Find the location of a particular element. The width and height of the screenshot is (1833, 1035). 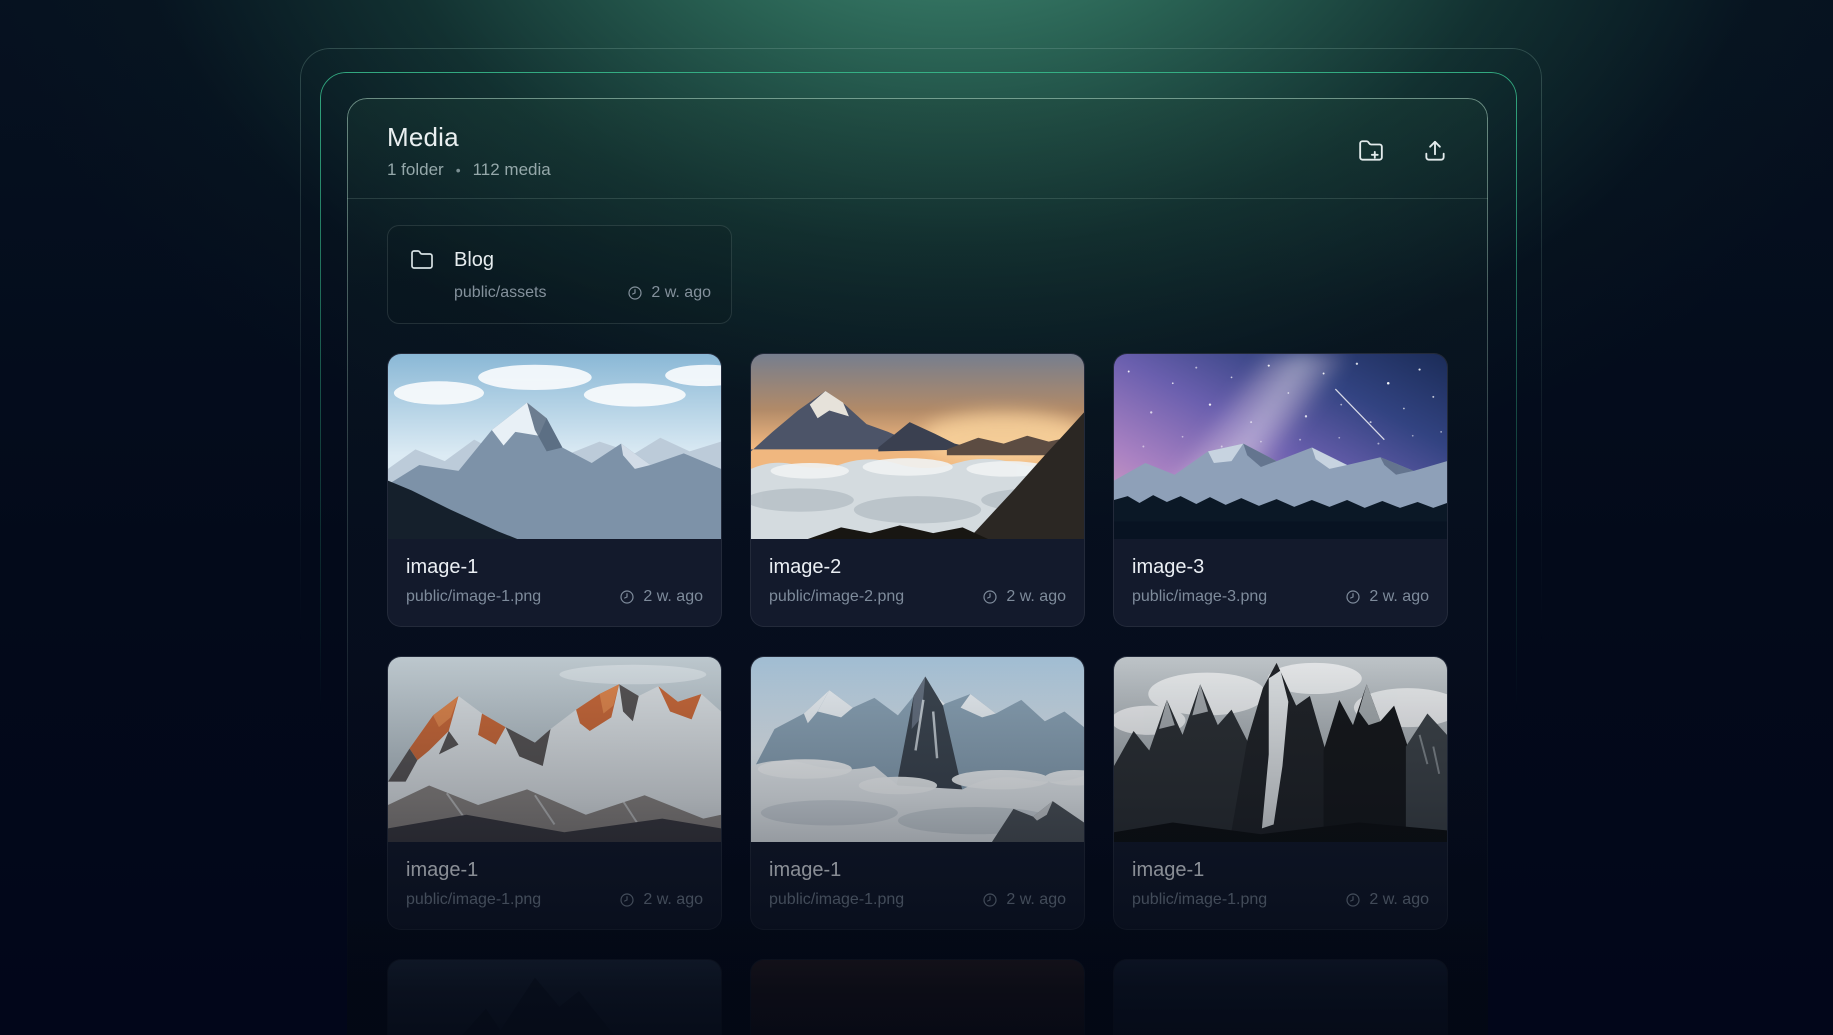

header-actions is located at coordinates (1406, 151).